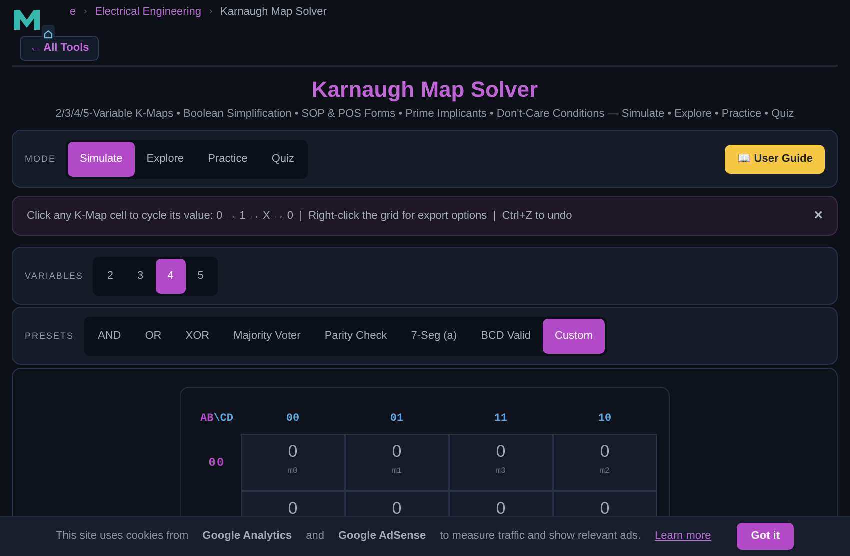  What do you see at coordinates (425, 89) in the screenshot?
I see `page-title: Karnaugh Map Solver` at bounding box center [425, 89].